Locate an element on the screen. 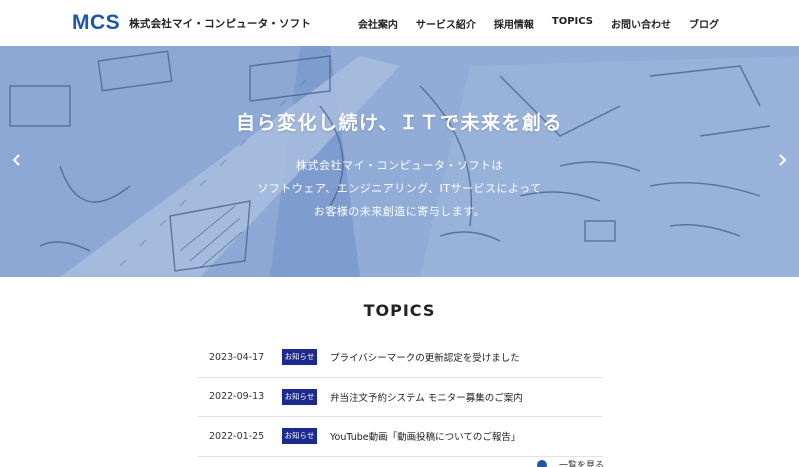 This screenshot has width=799, height=467. topic-row: 2023-04-17 お知らせ プライバシーマークの更新認定を受けました is located at coordinates (400, 358).